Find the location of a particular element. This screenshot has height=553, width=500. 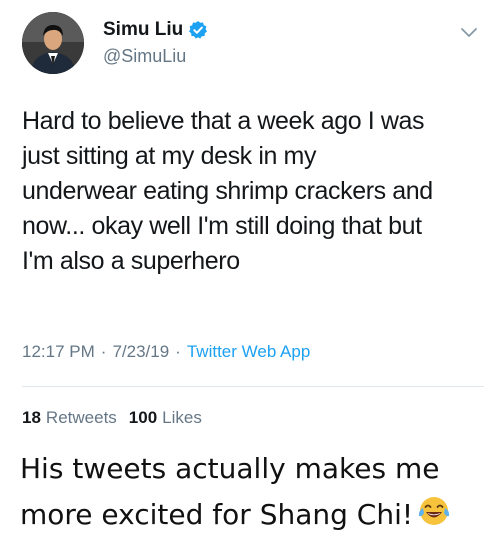

tweet-stats: 18 Retweets 100 Likes is located at coordinates (112, 418).